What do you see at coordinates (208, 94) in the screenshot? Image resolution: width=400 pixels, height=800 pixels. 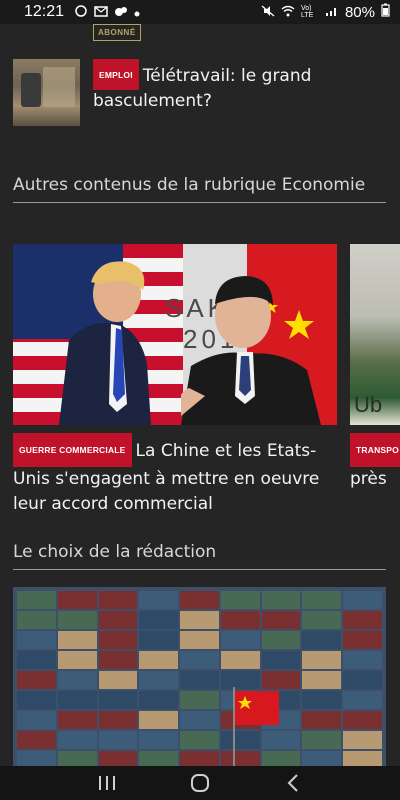 I see `top-article-text: EMPLOI Télétravail: le grand basculement?` at bounding box center [208, 94].